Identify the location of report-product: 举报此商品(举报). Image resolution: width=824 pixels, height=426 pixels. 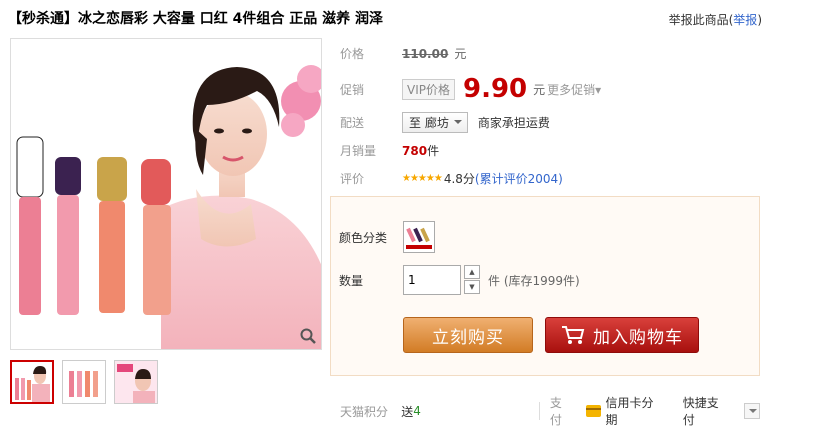
(715, 20).